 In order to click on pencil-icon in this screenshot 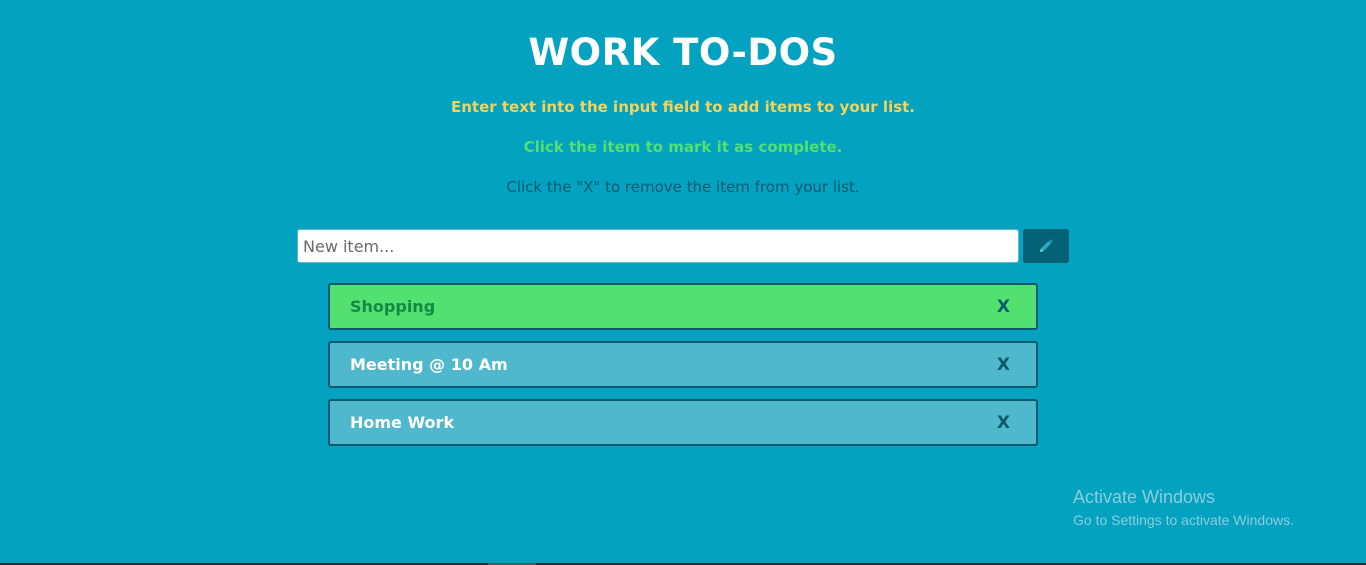, I will do `click(1046, 246)`.